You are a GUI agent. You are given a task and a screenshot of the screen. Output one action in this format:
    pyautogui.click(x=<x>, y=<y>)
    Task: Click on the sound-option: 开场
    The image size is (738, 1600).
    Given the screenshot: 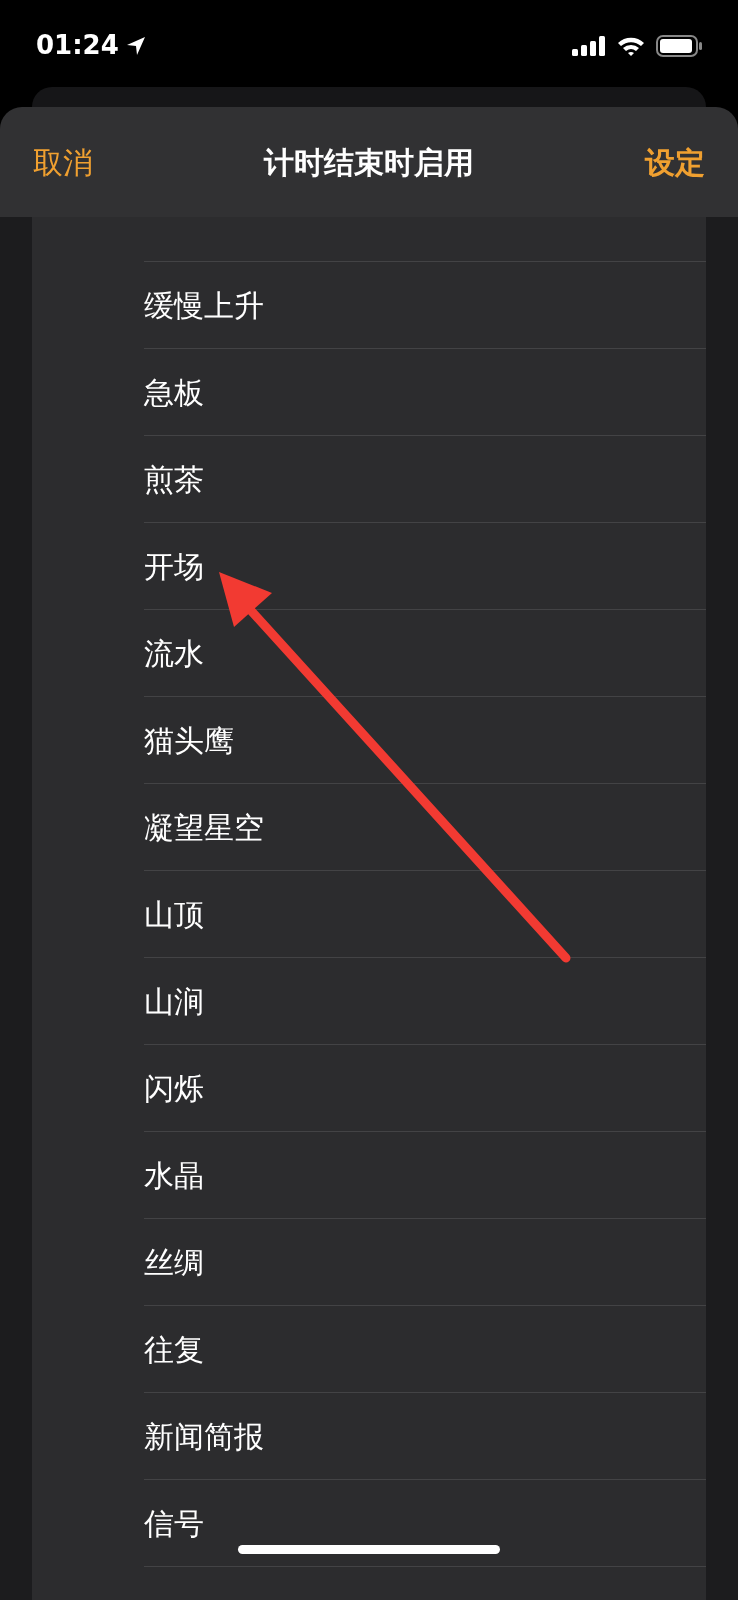 What is the action you would take?
    pyautogui.click(x=174, y=566)
    